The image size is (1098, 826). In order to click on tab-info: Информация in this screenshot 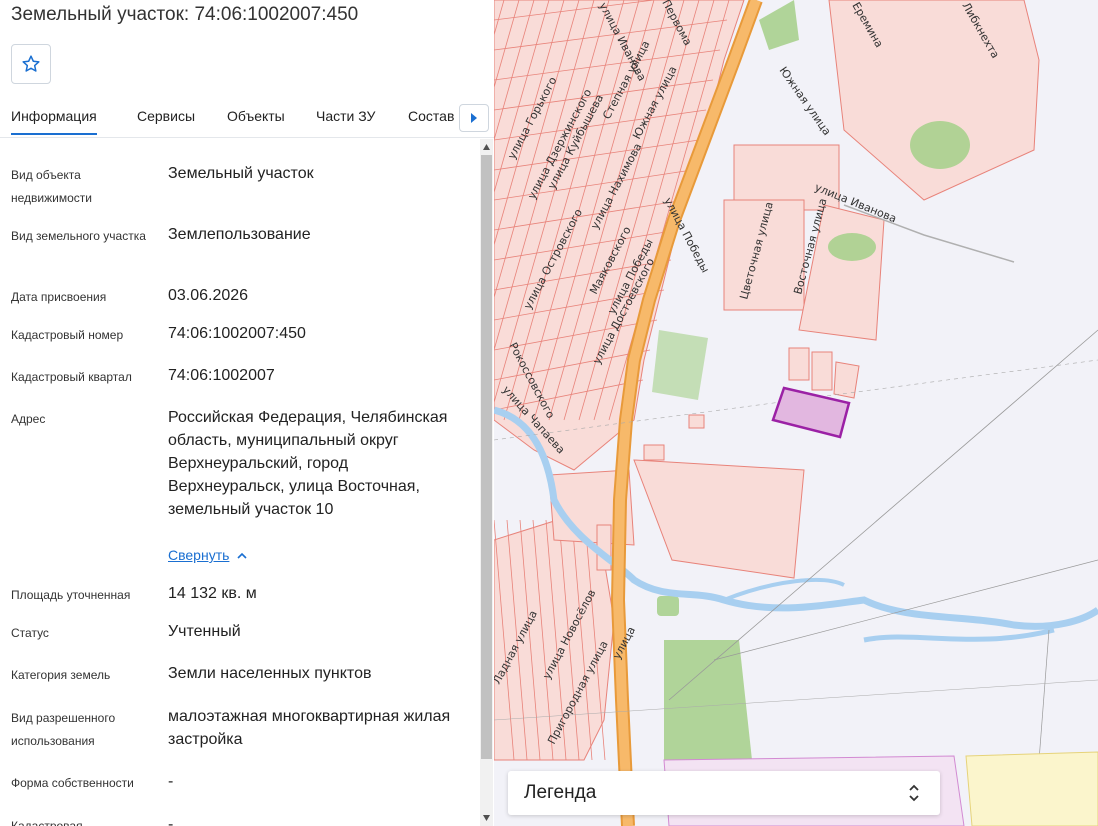, I will do `click(54, 121)`.